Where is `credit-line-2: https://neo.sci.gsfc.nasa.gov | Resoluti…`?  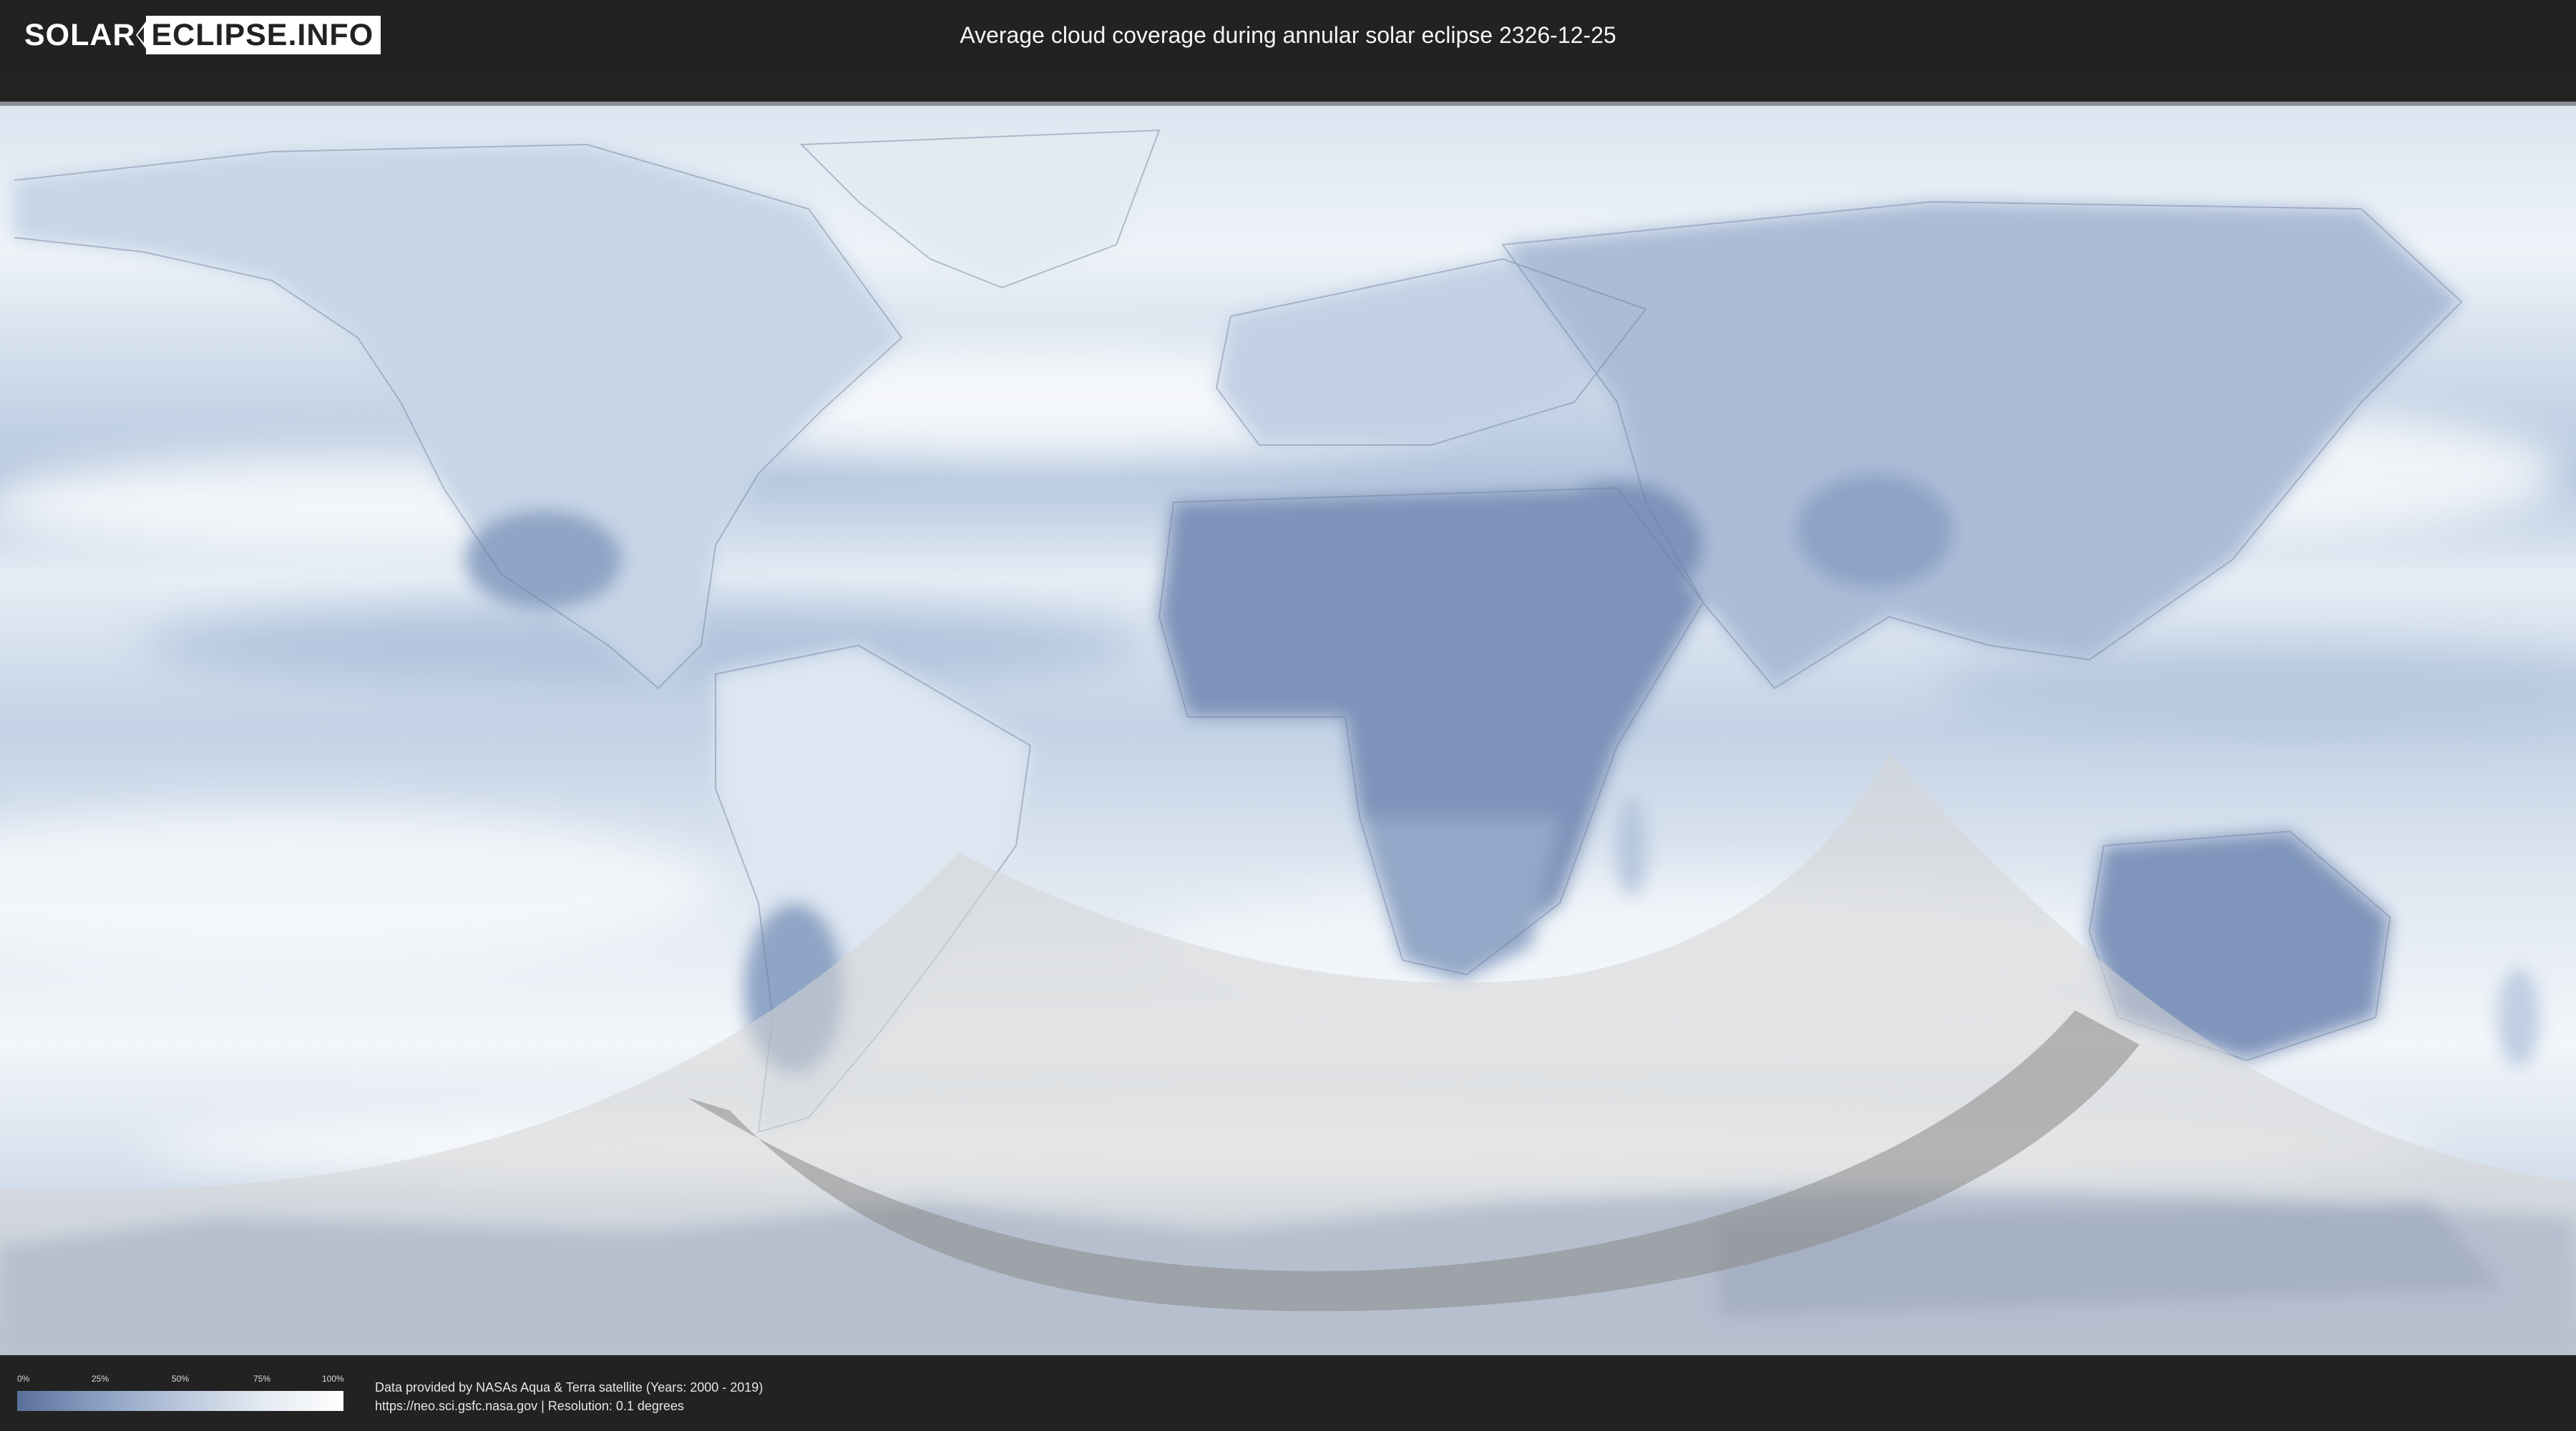
credit-line-2: https://neo.sci.gsfc.nasa.gov | Resoluti… is located at coordinates (529, 1406).